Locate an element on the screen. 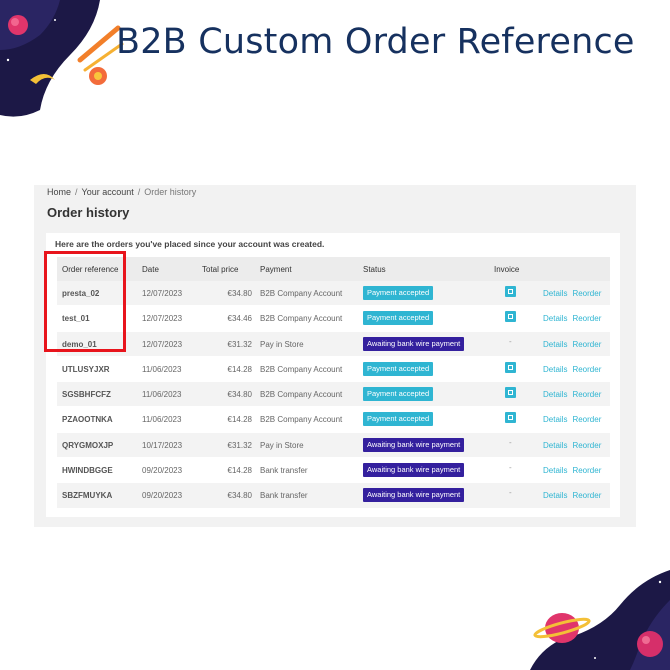  order-reference: UTLUSYJXR is located at coordinates (86, 369).